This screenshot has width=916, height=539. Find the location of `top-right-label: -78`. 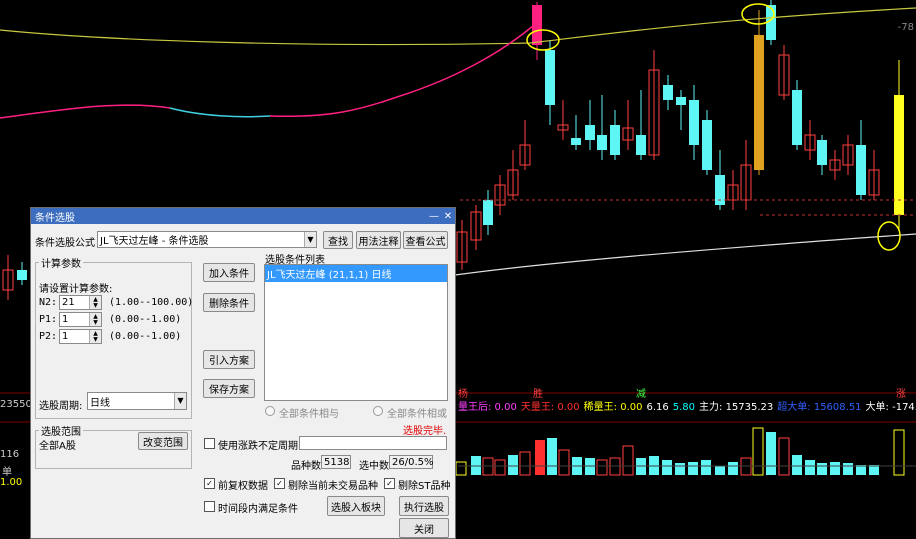

top-right-label: -78 is located at coordinates (905, 27).